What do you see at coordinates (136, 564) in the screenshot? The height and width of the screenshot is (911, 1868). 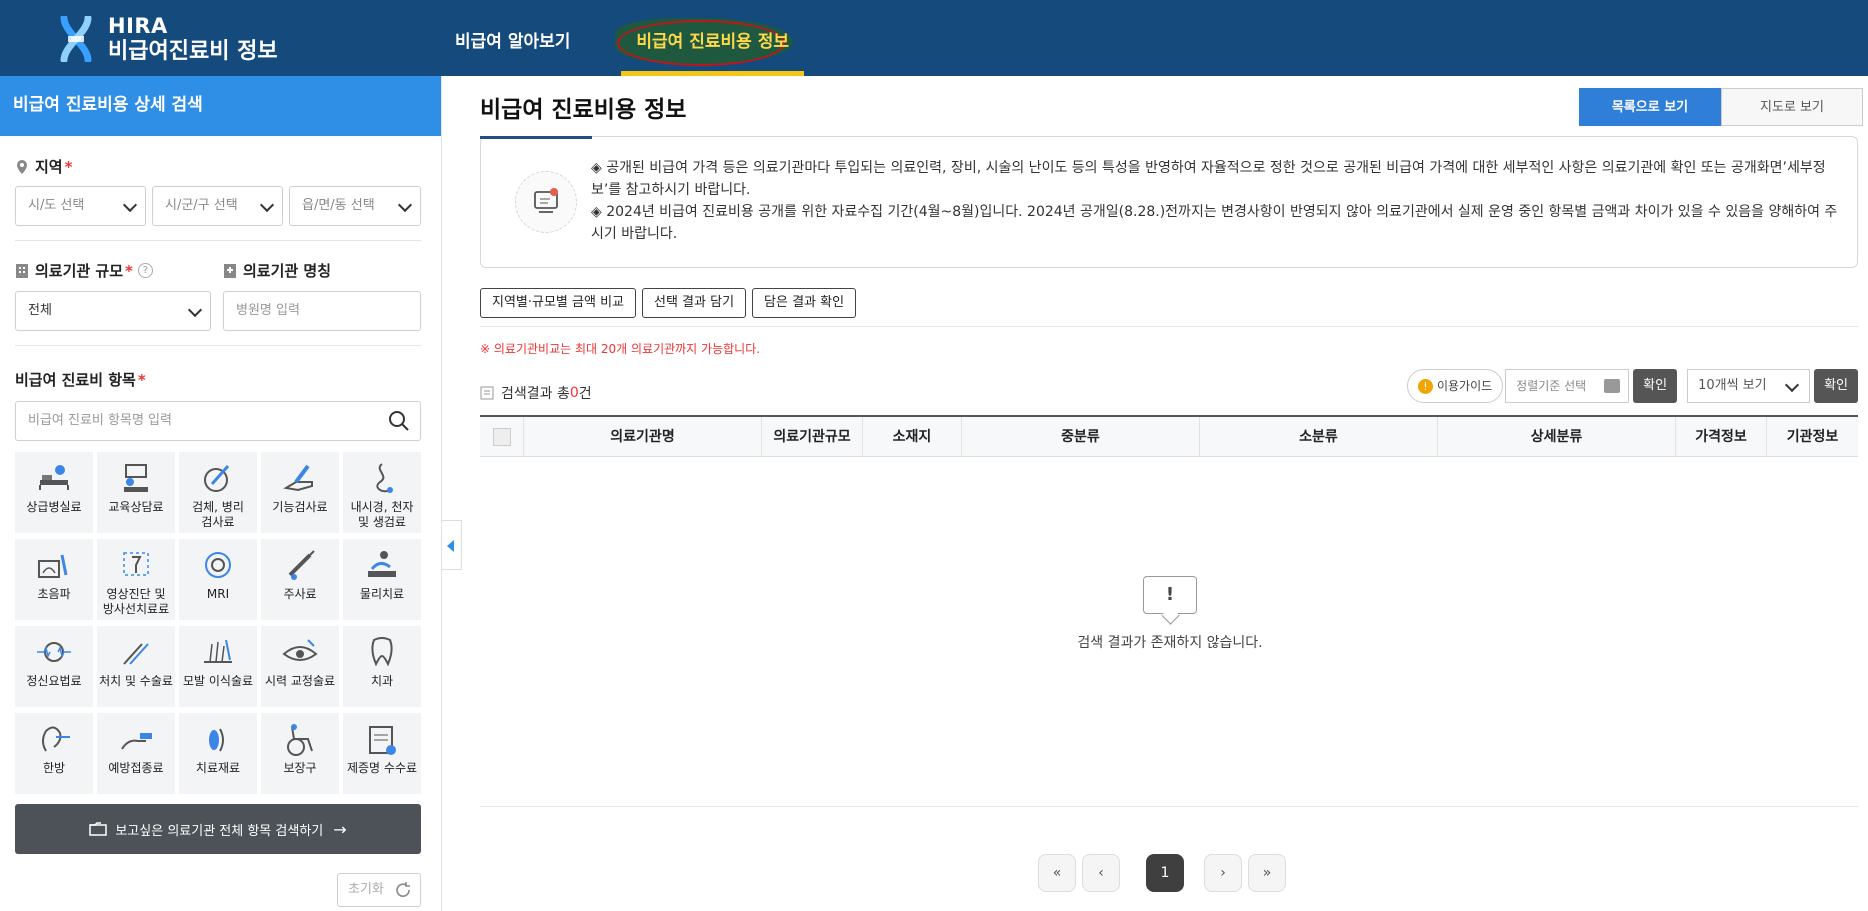 I see `radiology-icon` at bounding box center [136, 564].